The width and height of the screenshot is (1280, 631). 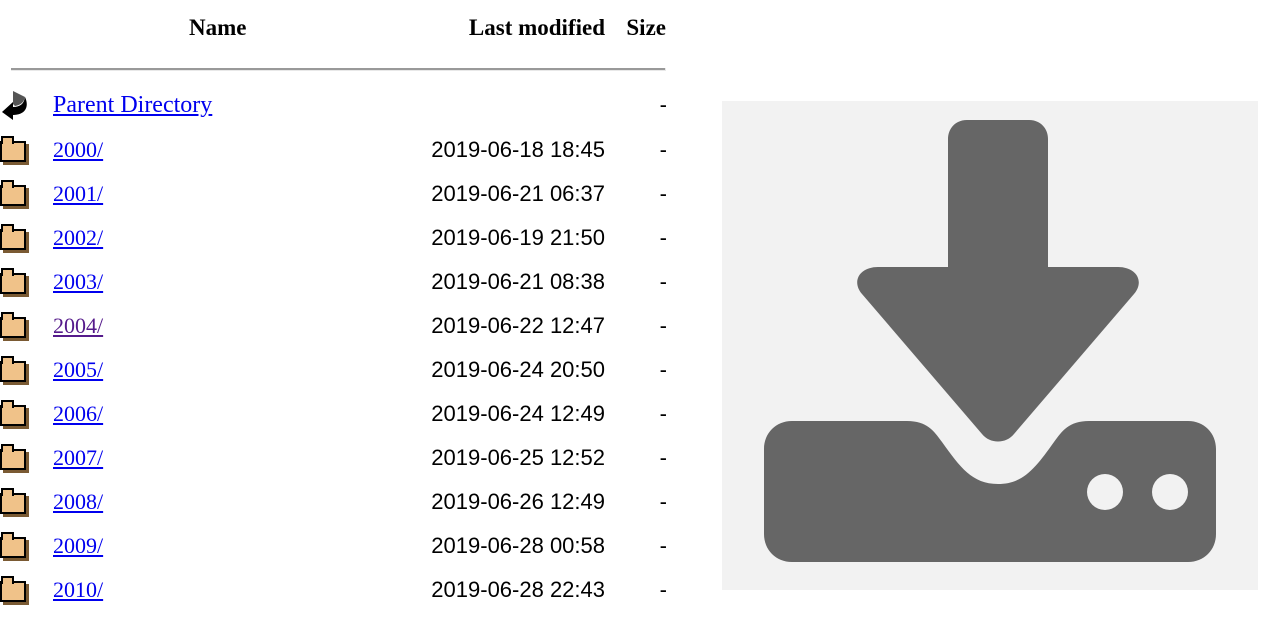 What do you see at coordinates (518, 545) in the screenshot?
I see `row-last-modified: 2019-06-28 00:58` at bounding box center [518, 545].